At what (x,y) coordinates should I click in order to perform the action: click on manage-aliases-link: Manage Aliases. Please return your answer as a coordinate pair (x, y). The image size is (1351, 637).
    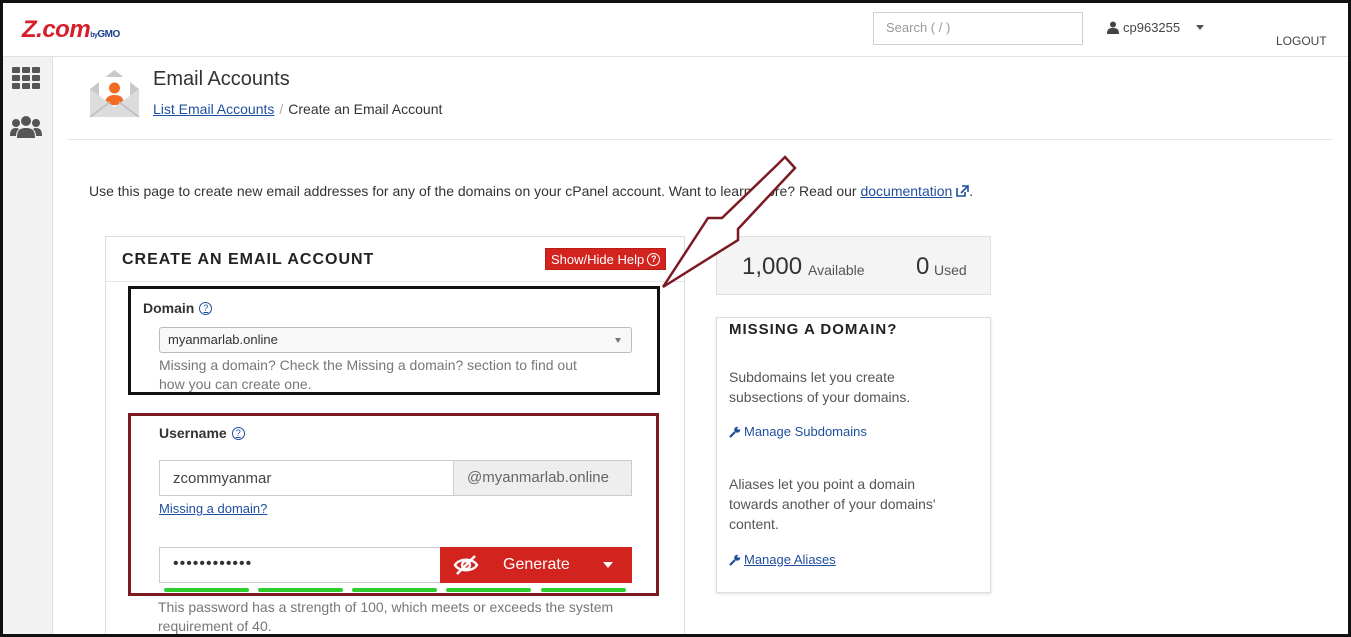
    Looking at the image, I should click on (782, 559).